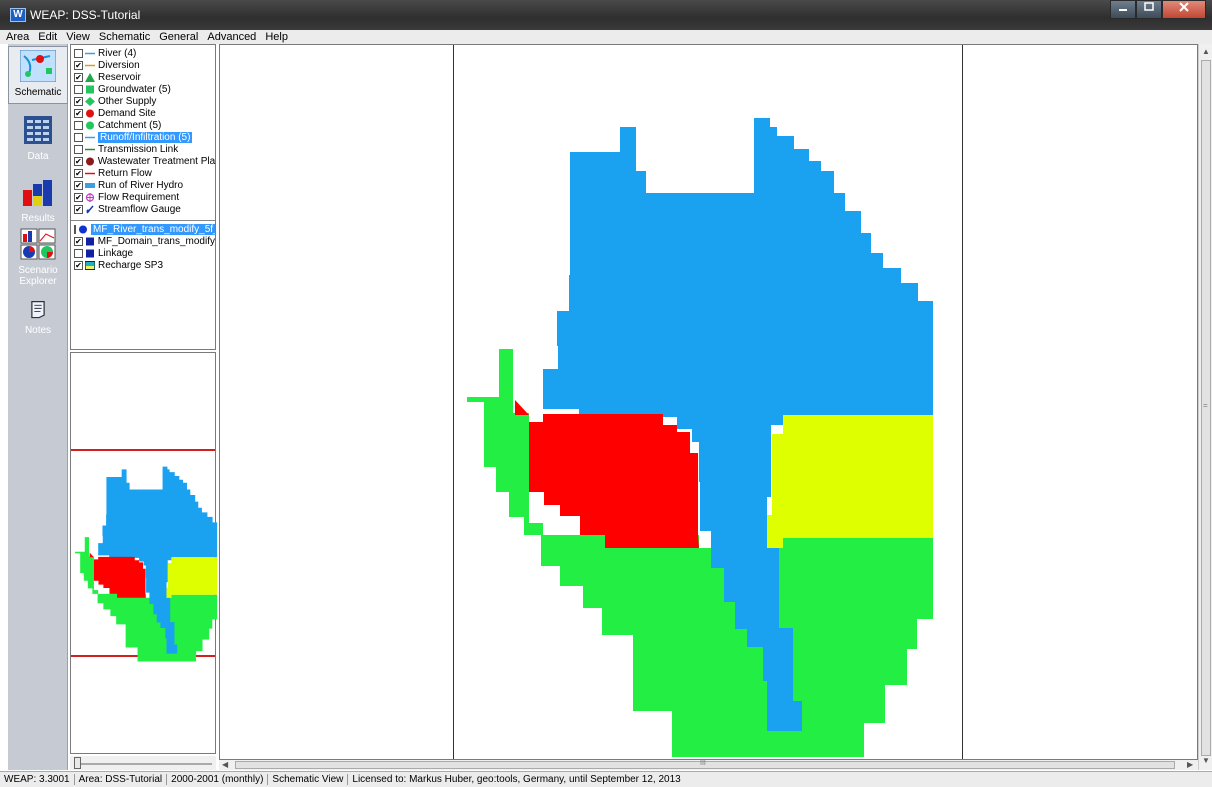 The height and width of the screenshot is (787, 1212). What do you see at coordinates (143, 253) in the screenshot?
I see `layer-item: Linkage` at bounding box center [143, 253].